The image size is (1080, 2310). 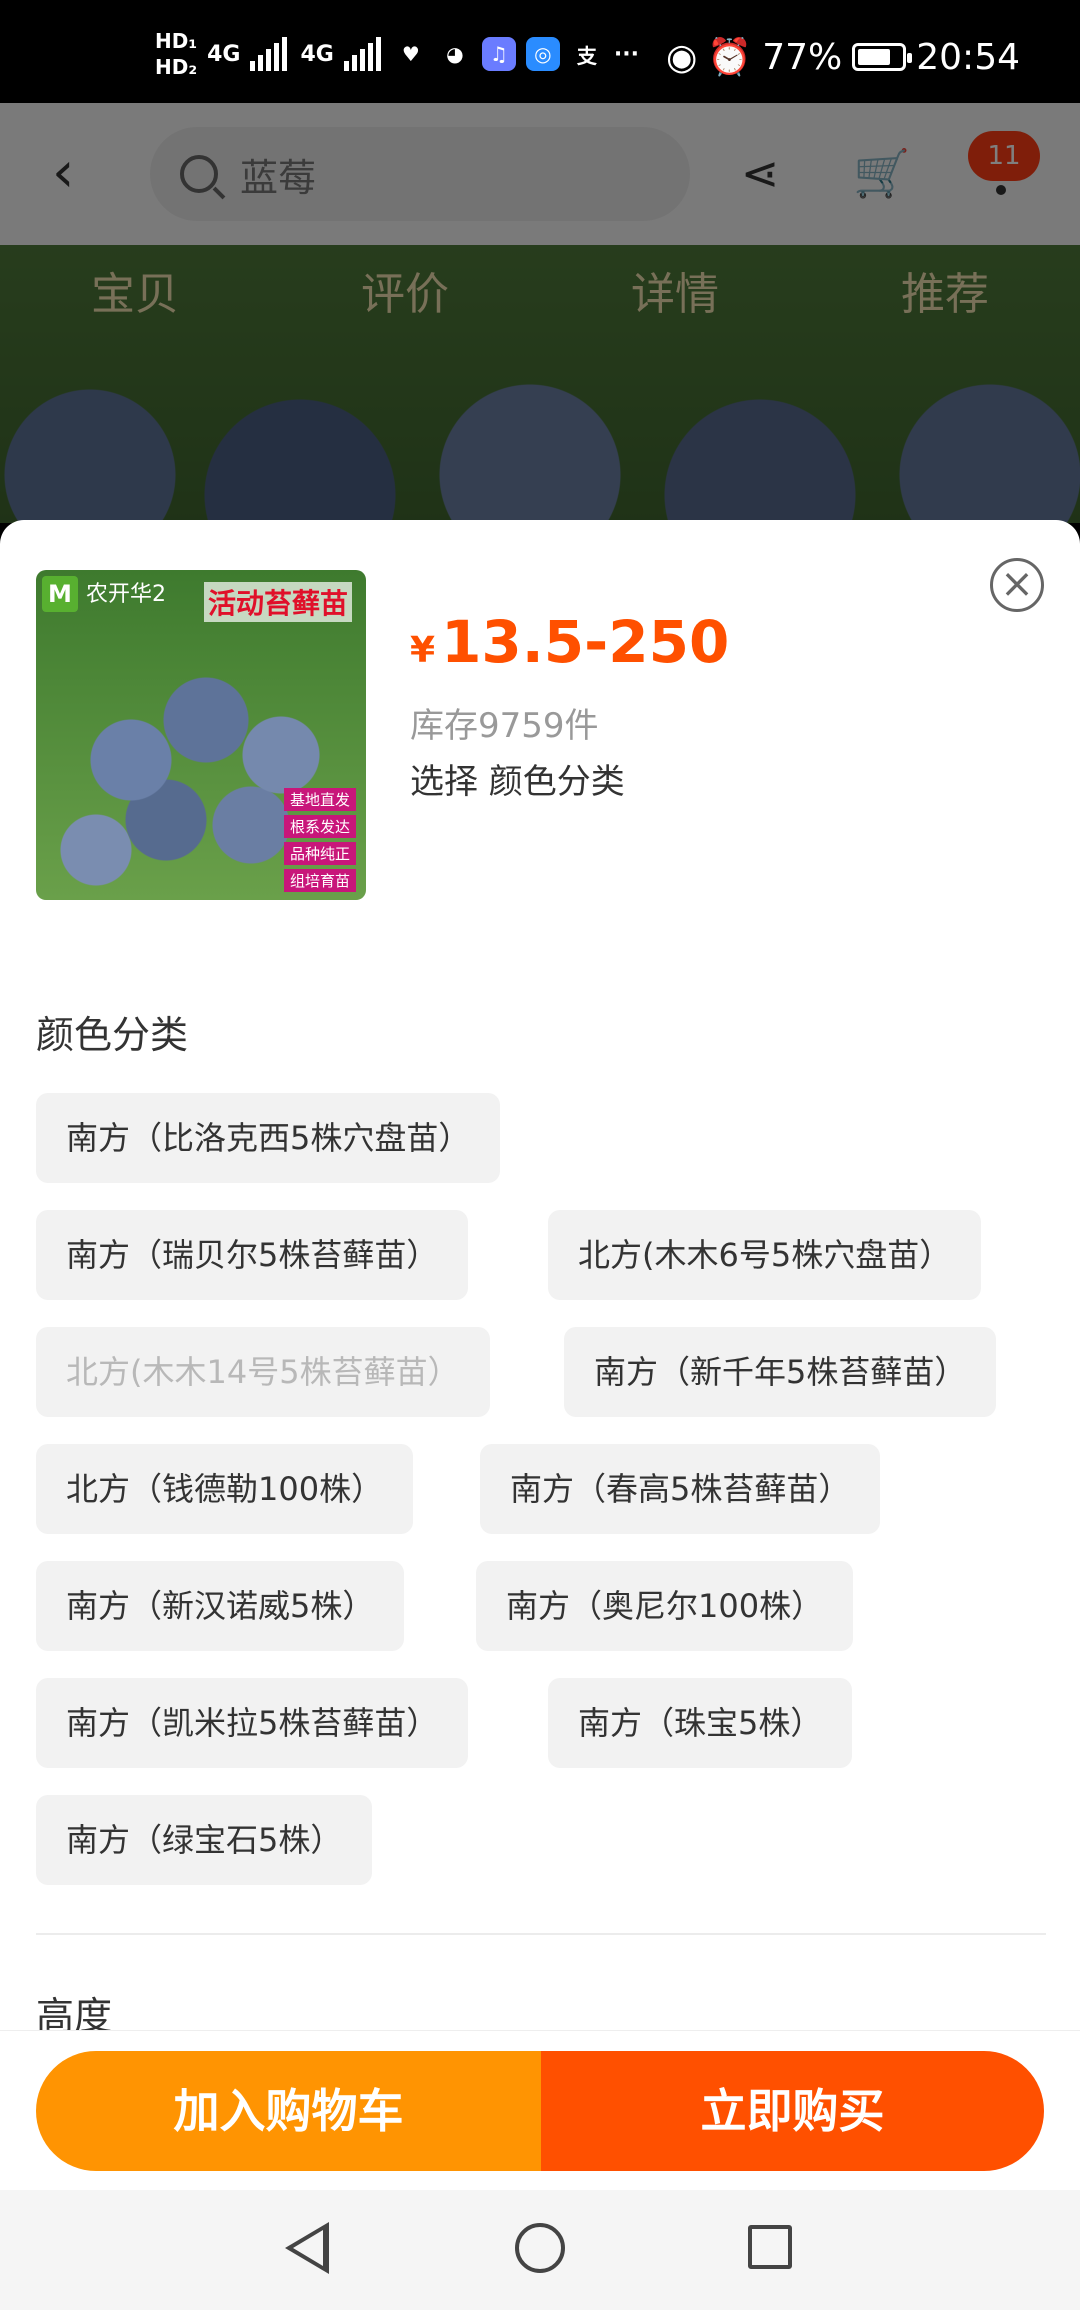 What do you see at coordinates (498, 54) in the screenshot?
I see `music-icon: ♫` at bounding box center [498, 54].